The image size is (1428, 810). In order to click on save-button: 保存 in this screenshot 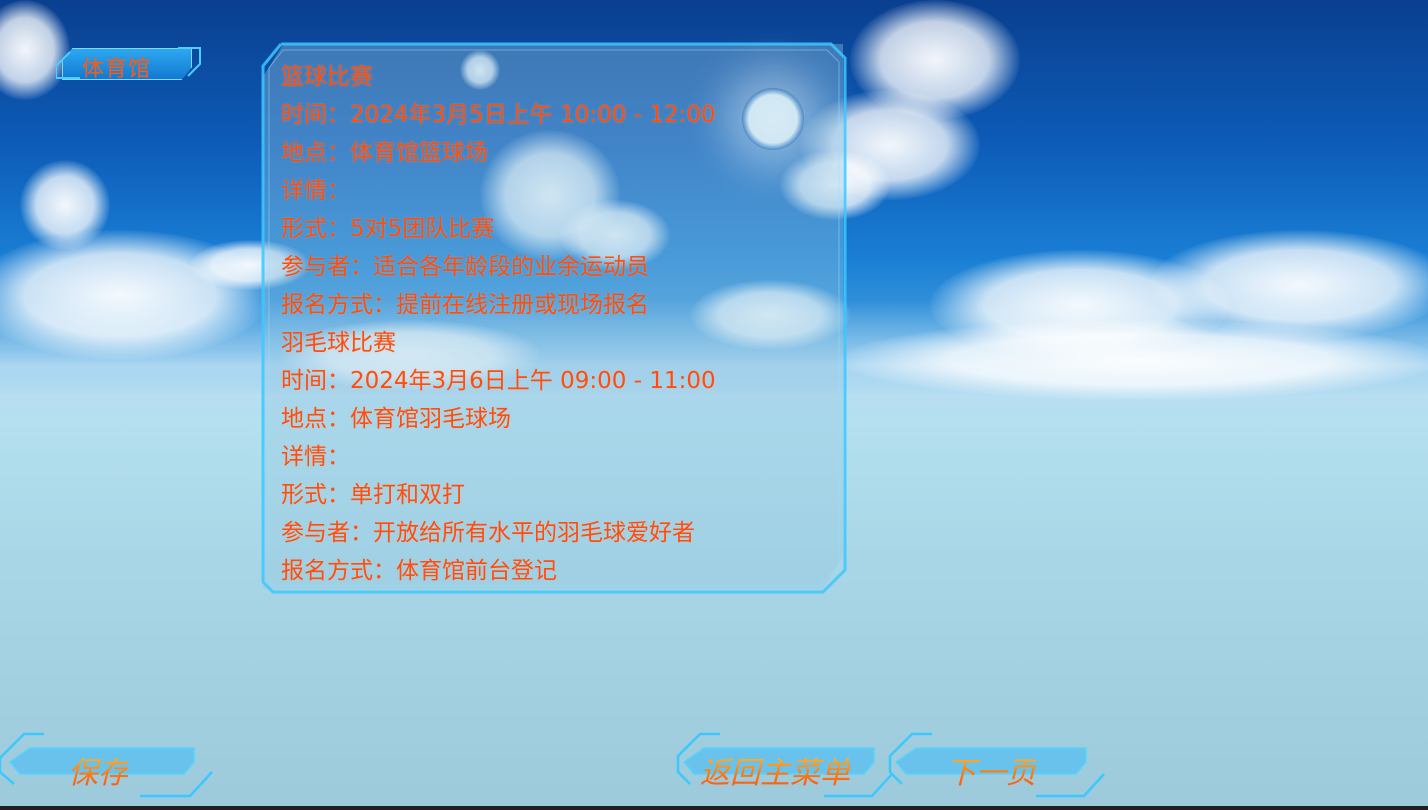, I will do `click(107, 767)`.